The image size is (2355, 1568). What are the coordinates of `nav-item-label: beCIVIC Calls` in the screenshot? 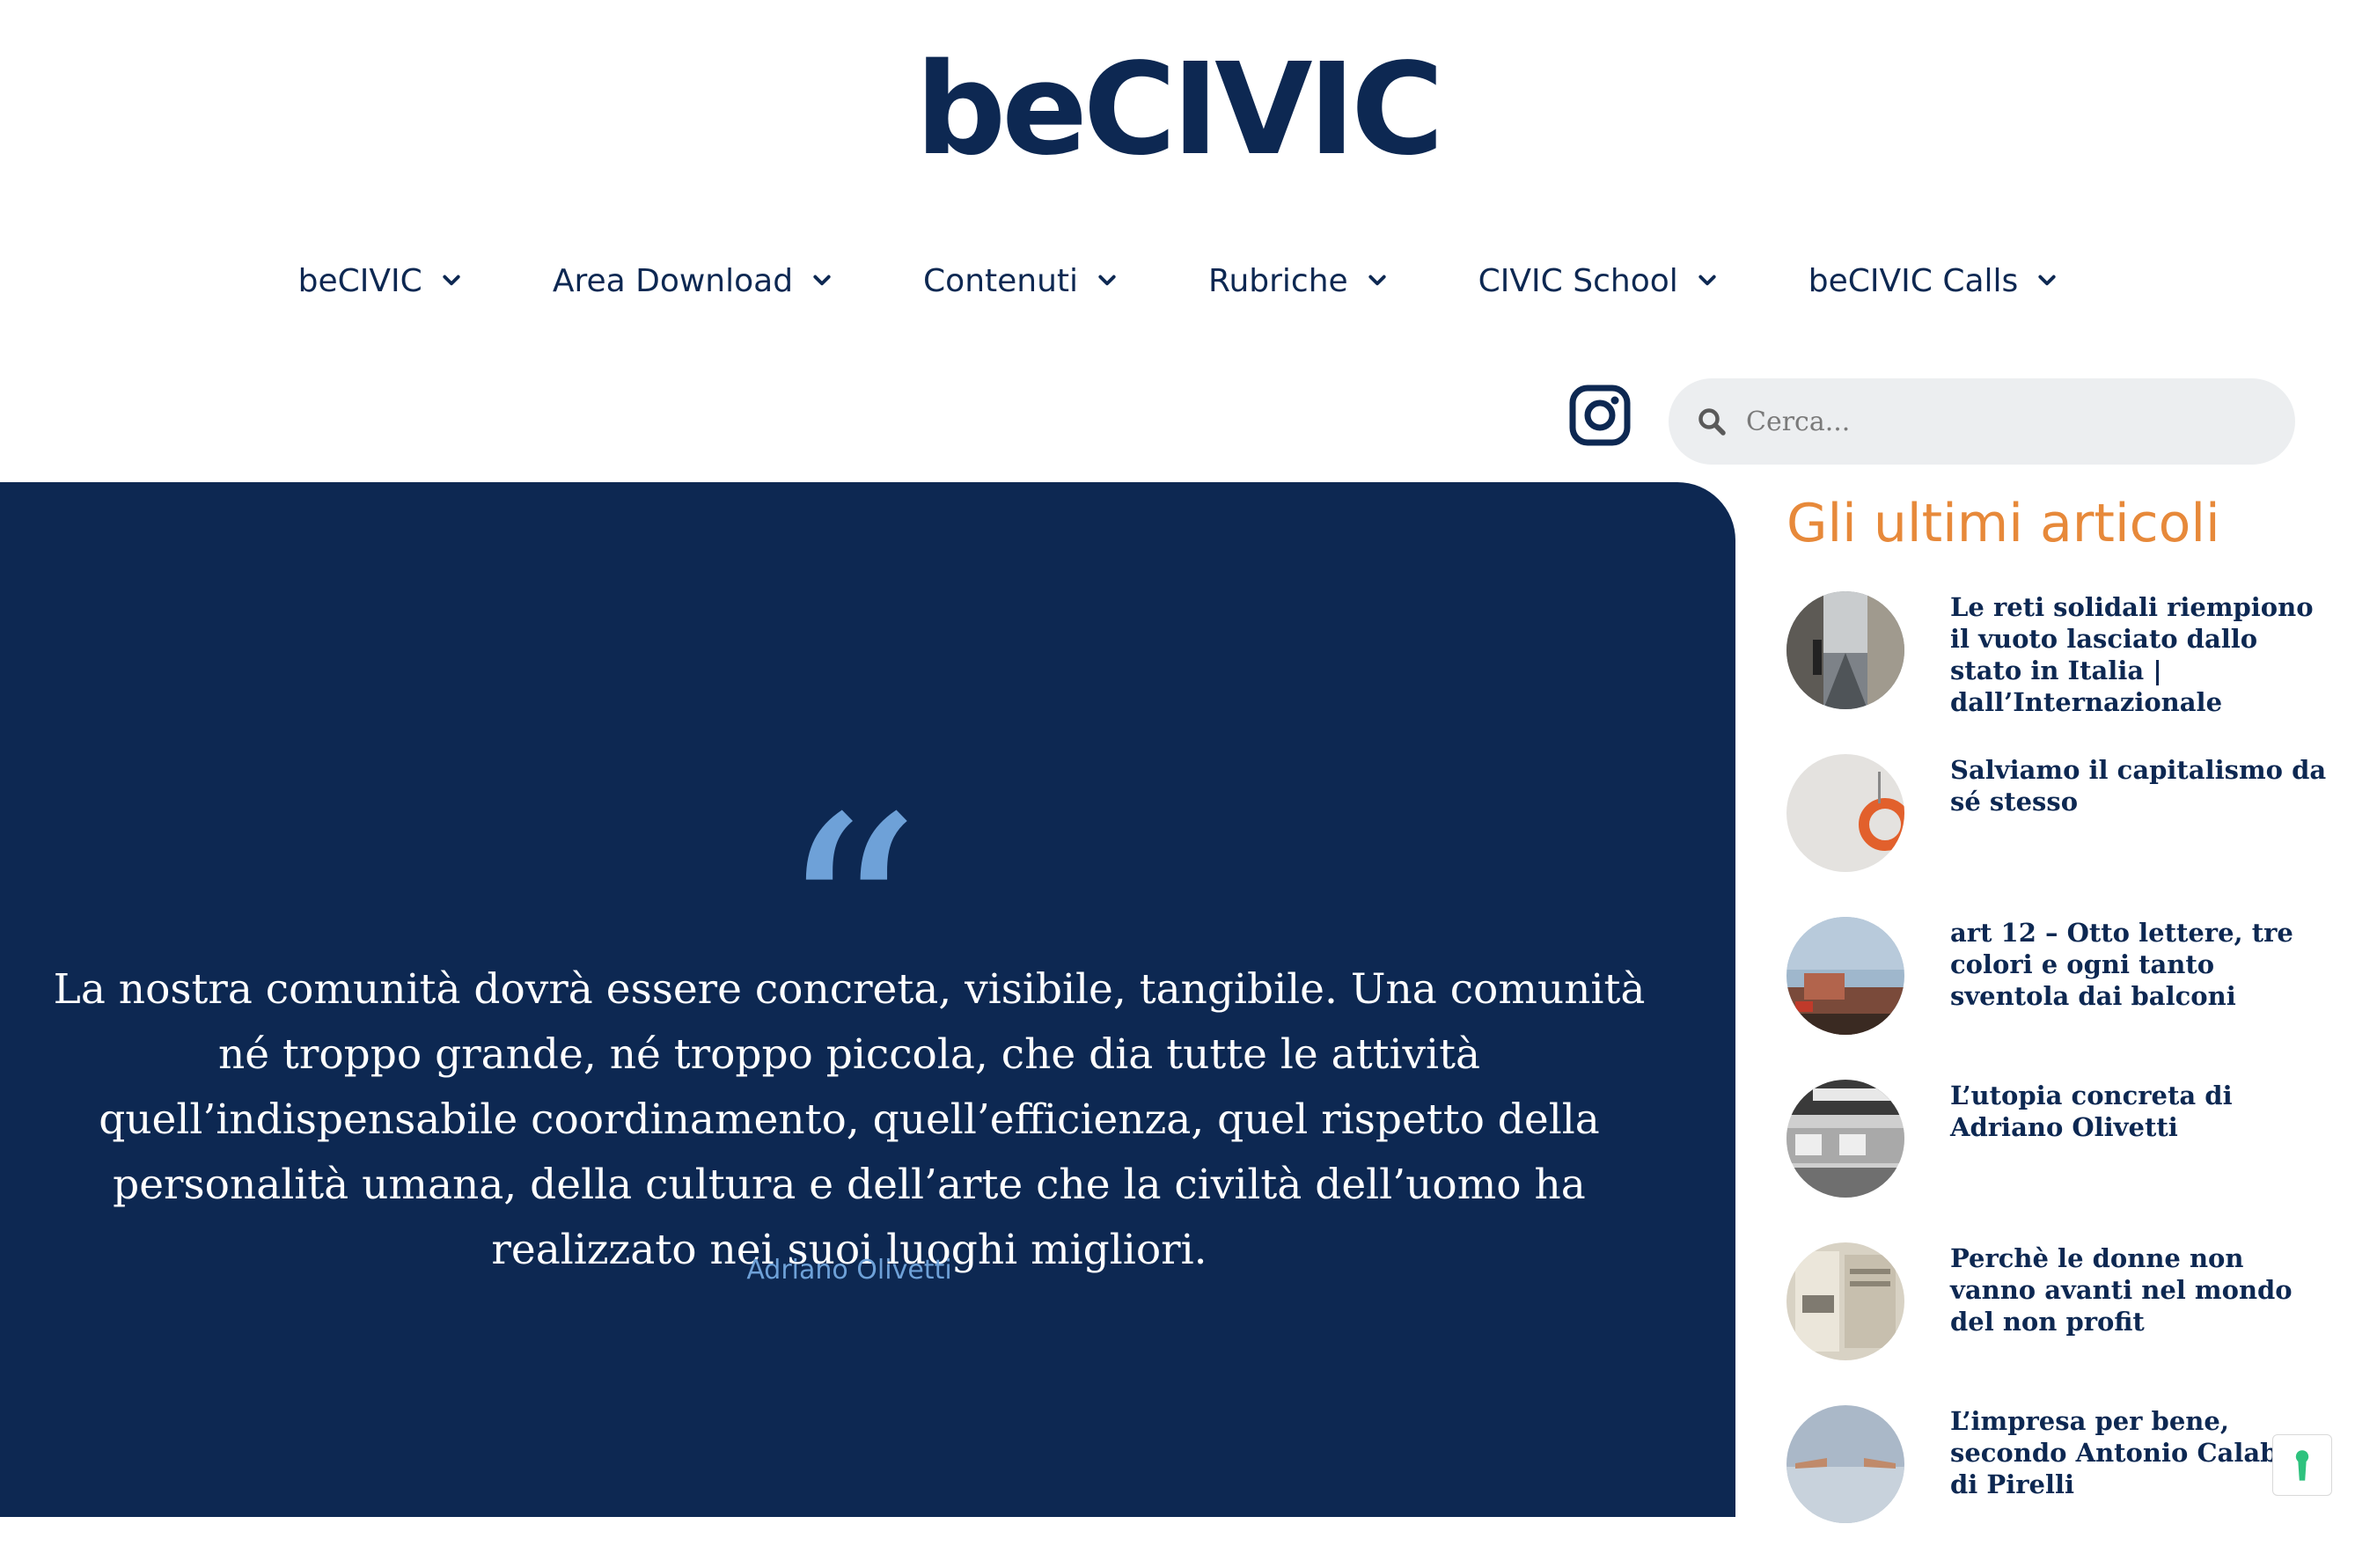 It's located at (1914, 280).